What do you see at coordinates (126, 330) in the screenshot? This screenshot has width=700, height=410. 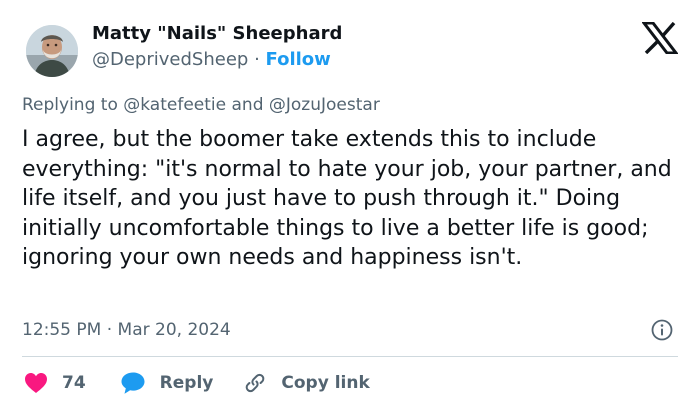 I see `tweet-timestamp: 12:55 PM · Mar 20, 2024` at bounding box center [126, 330].